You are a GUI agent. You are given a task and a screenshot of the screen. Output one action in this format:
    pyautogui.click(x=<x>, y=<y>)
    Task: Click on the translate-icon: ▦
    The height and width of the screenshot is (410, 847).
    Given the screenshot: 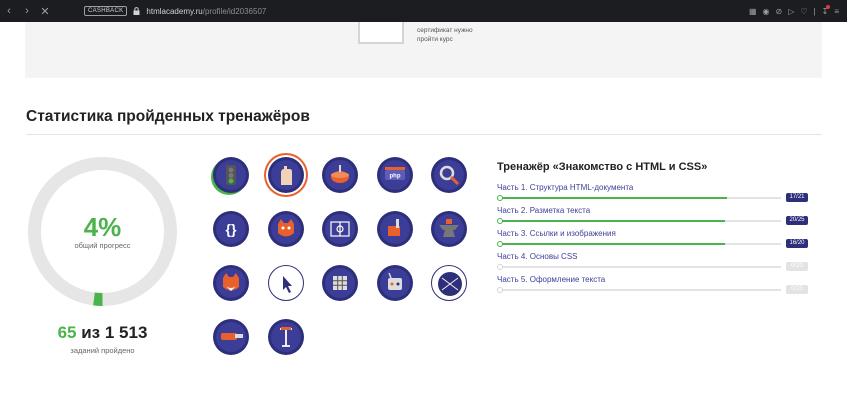 What is the action you would take?
    pyautogui.click(x=753, y=11)
    